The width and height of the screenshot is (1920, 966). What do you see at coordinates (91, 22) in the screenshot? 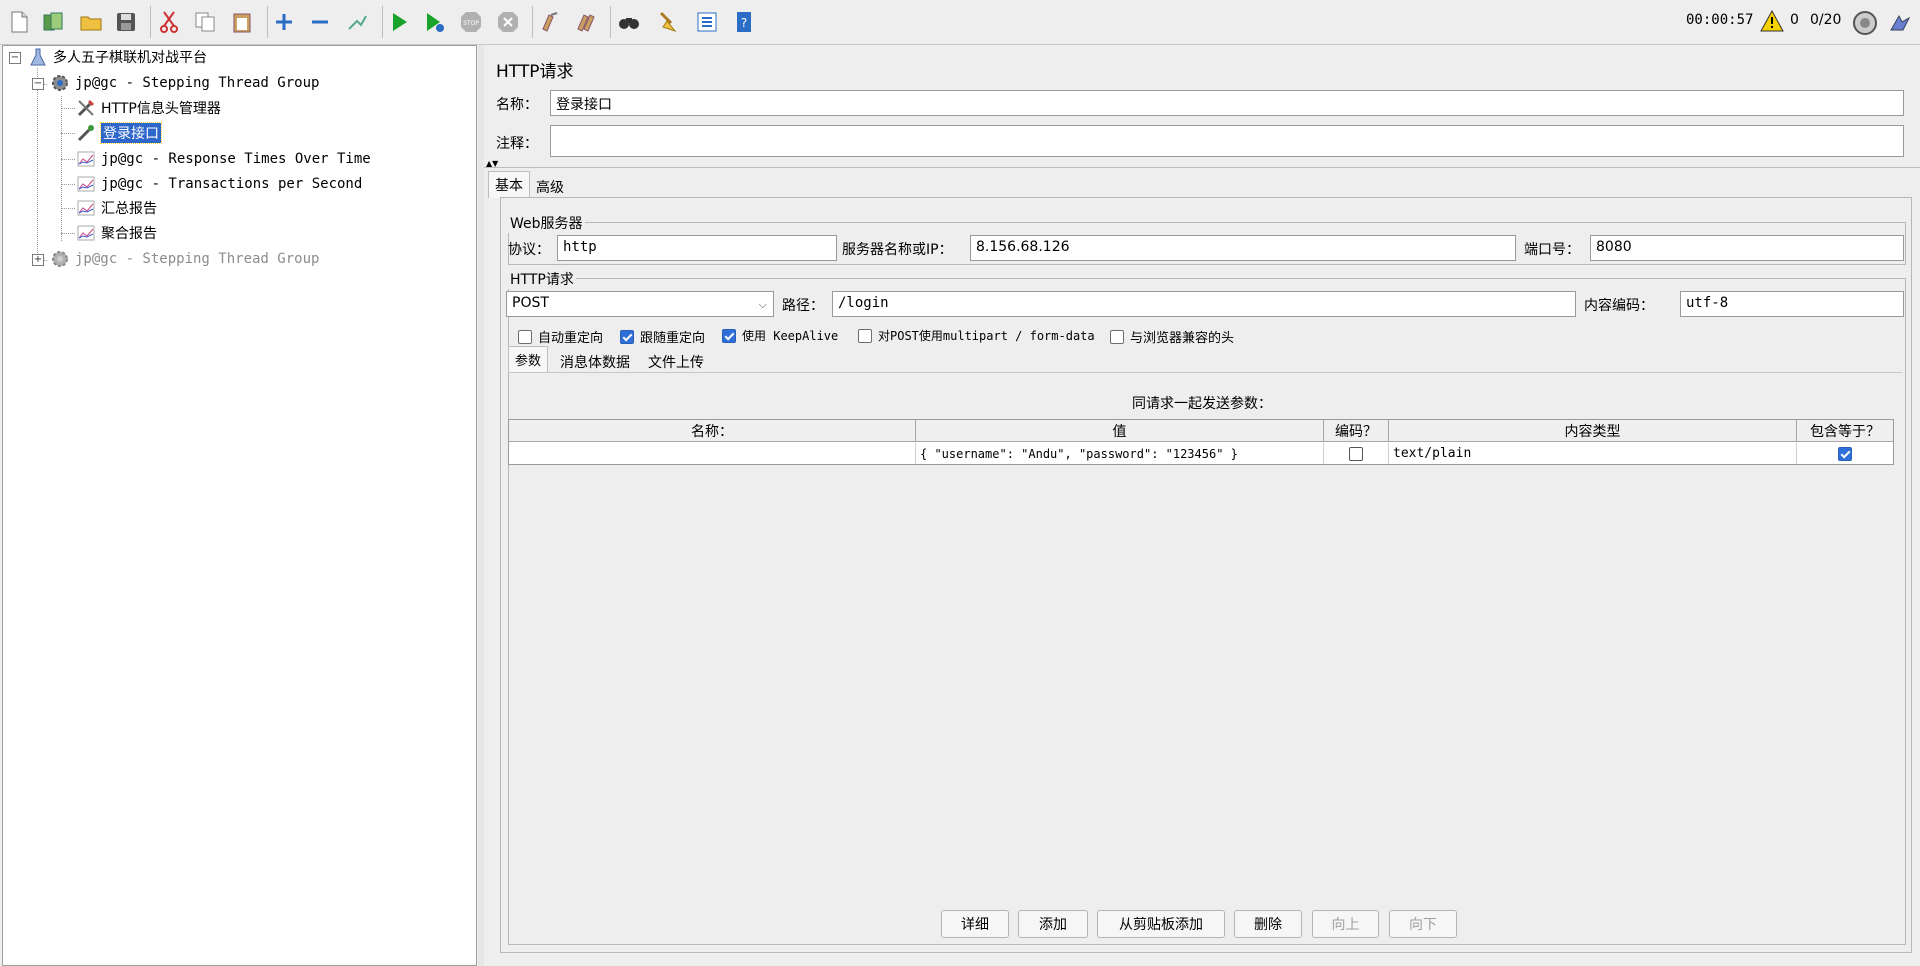
I see `open-icon` at bounding box center [91, 22].